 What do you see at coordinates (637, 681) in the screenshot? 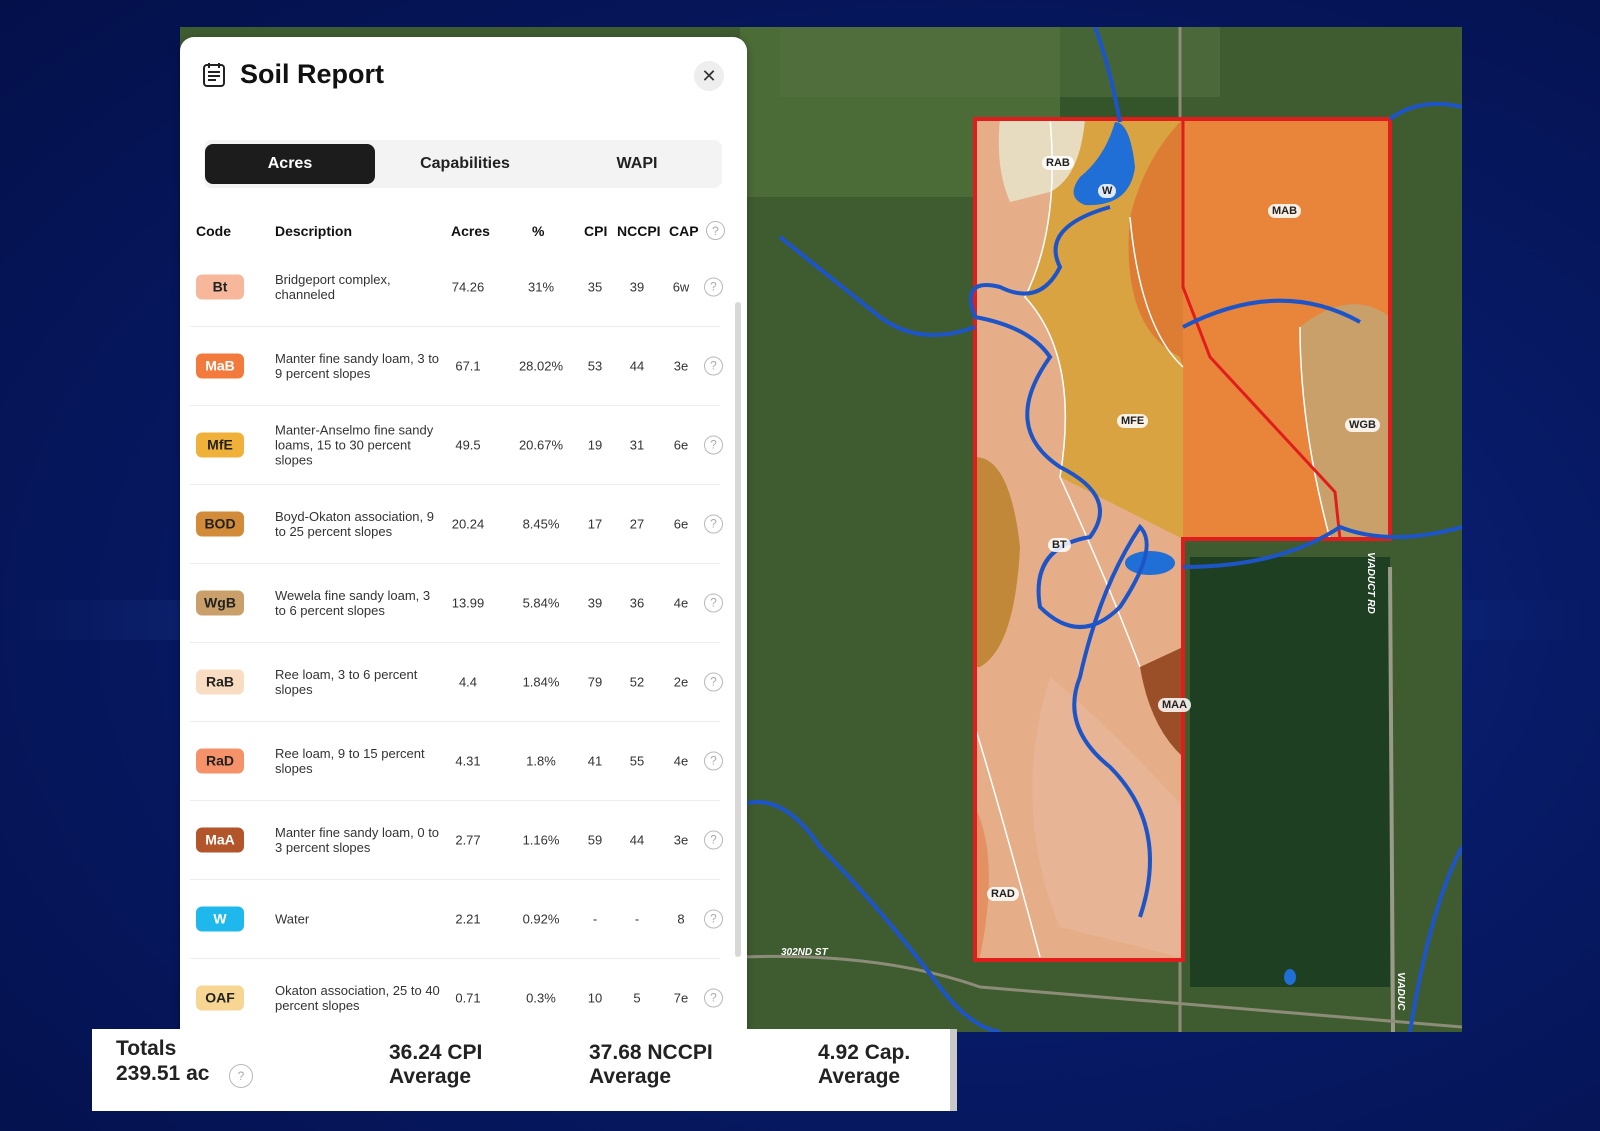
I see `soil-nccpi: 52` at bounding box center [637, 681].